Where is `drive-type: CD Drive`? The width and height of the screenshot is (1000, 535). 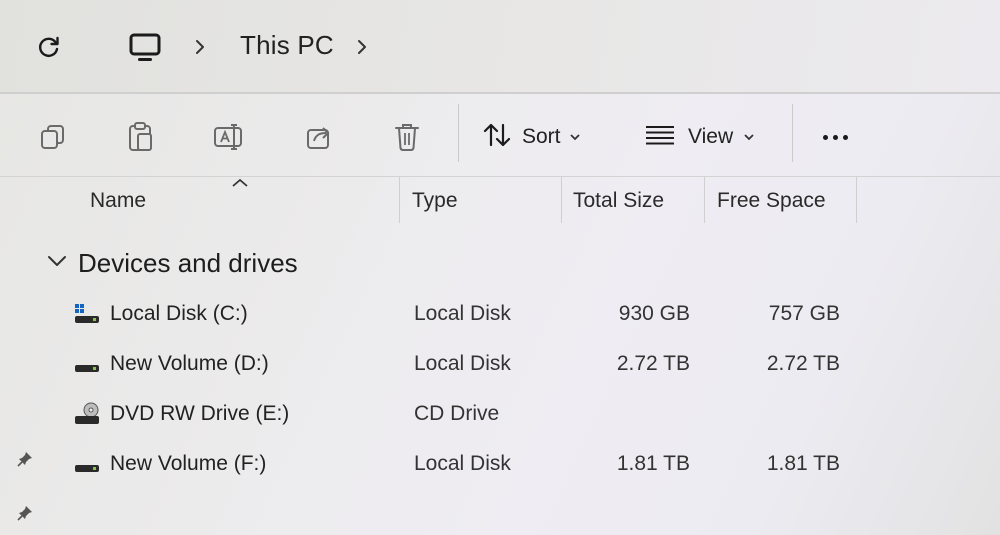 drive-type: CD Drive is located at coordinates (457, 413).